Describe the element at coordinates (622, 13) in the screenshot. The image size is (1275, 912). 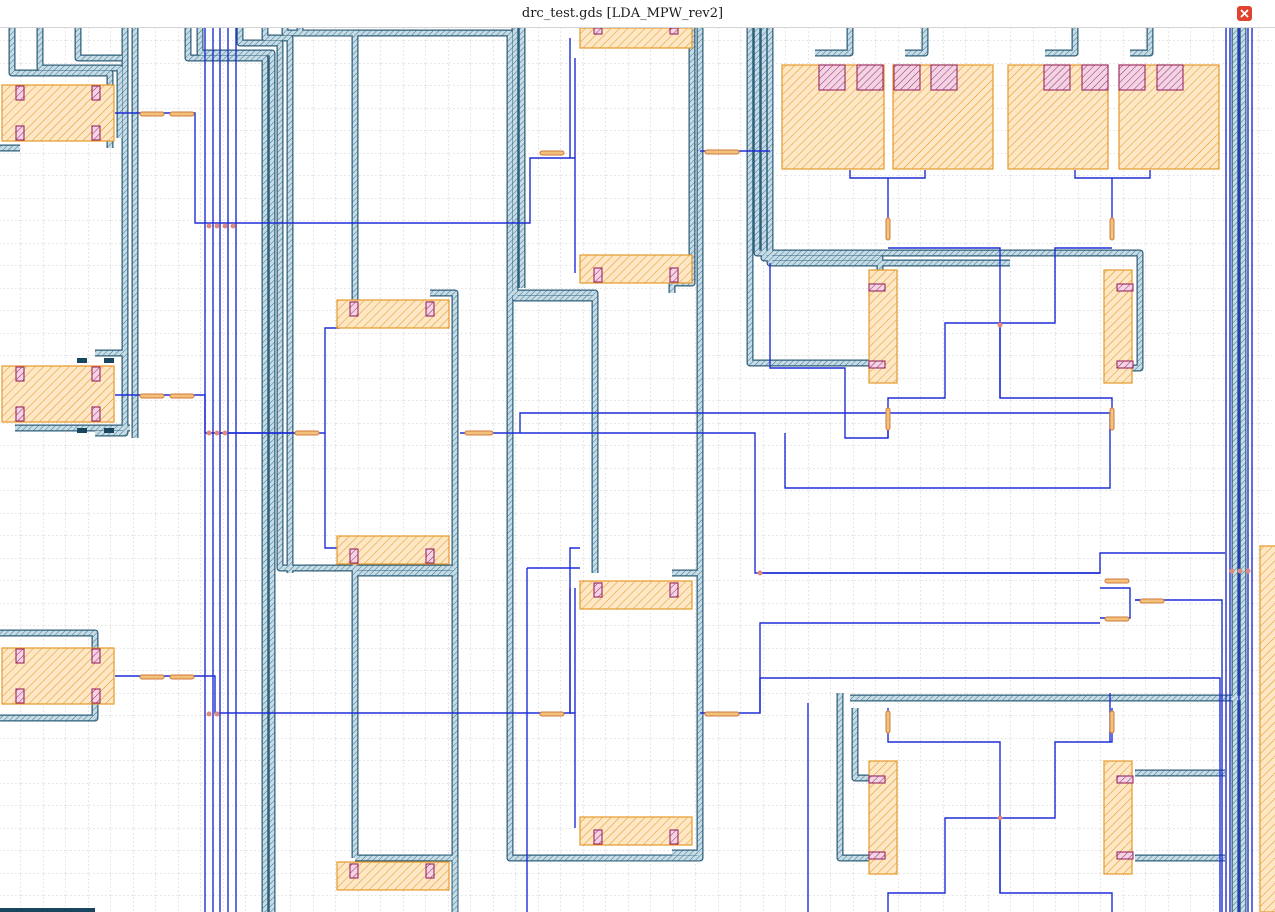
I see `window-title: drc_test.gds [LDA_MPW_rev2]` at that location.